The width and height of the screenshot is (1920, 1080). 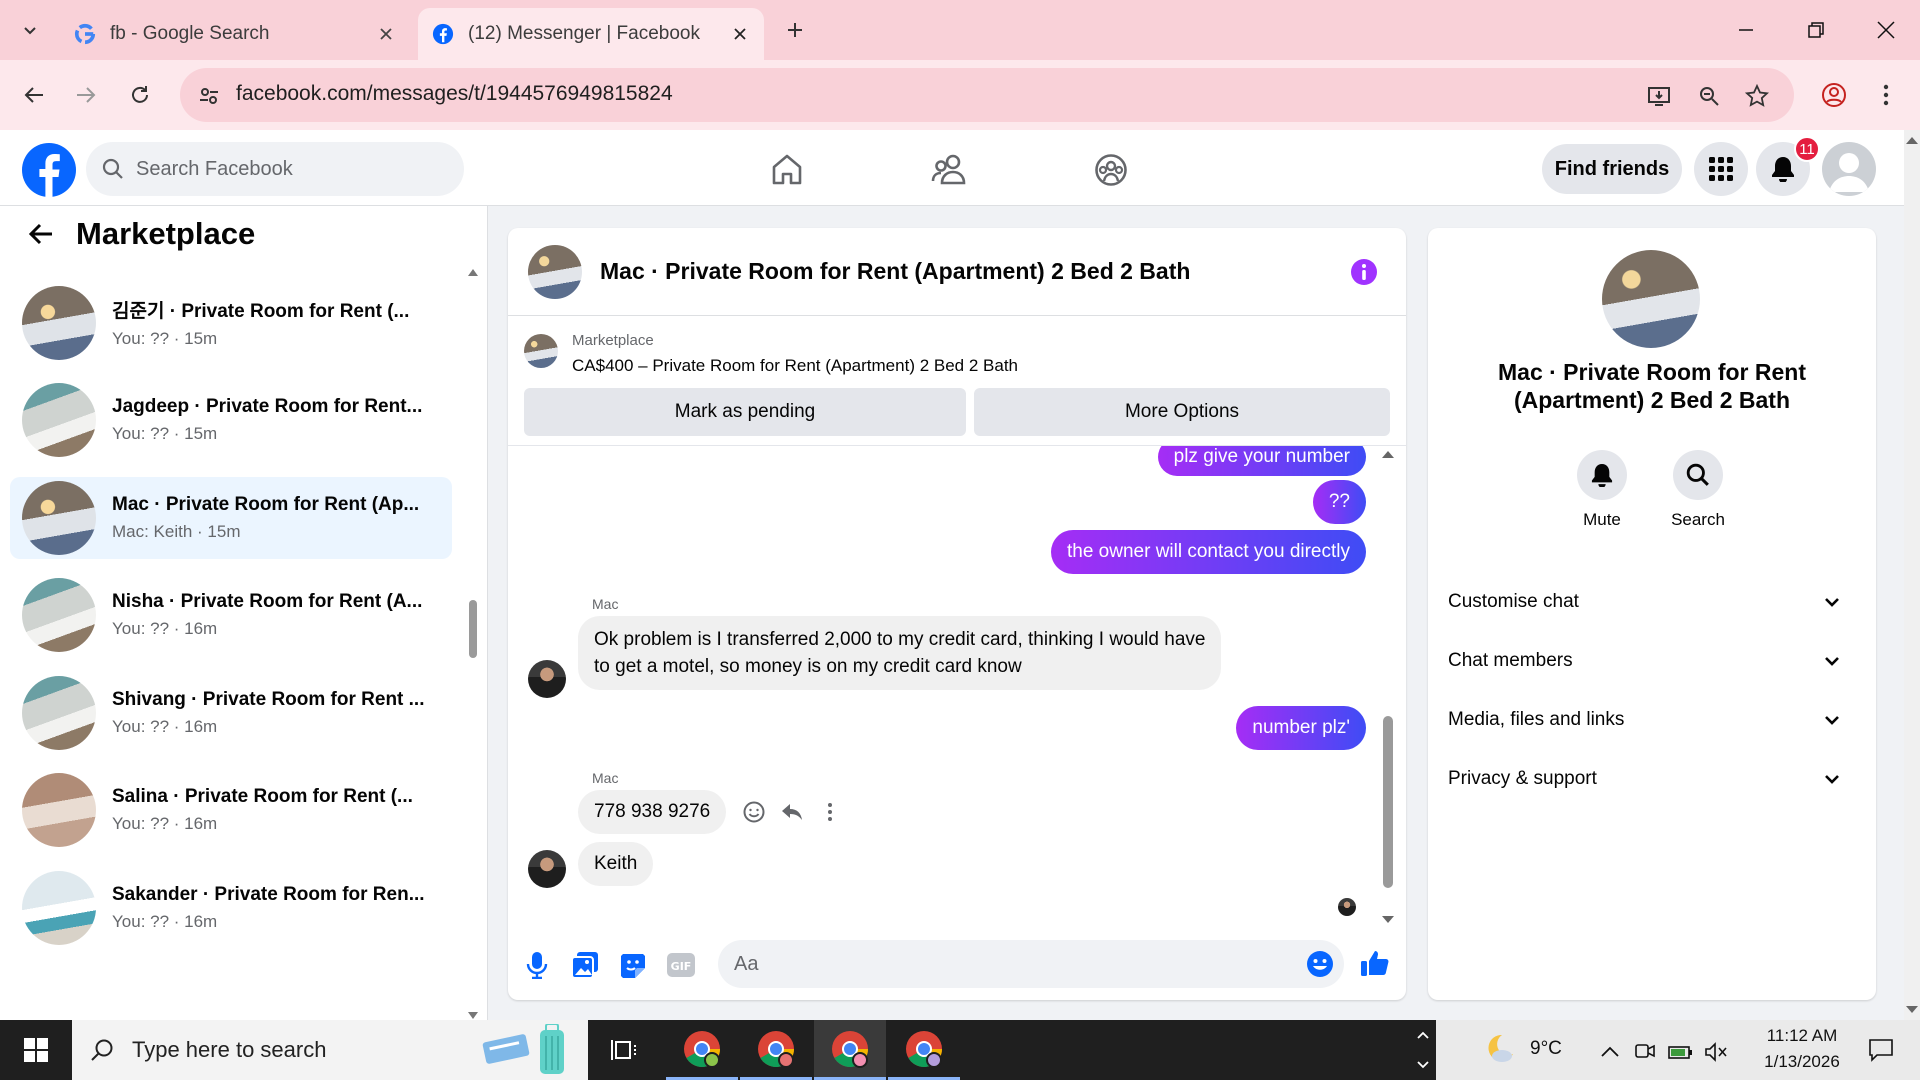 What do you see at coordinates (275, 169) in the screenshot?
I see `facebook-search-input: Search Facebook` at bounding box center [275, 169].